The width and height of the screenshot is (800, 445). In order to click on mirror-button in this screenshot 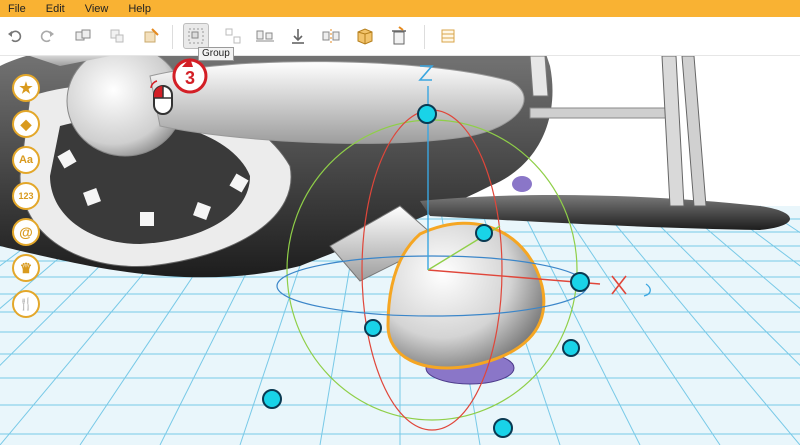, I will do `click(331, 36)`.